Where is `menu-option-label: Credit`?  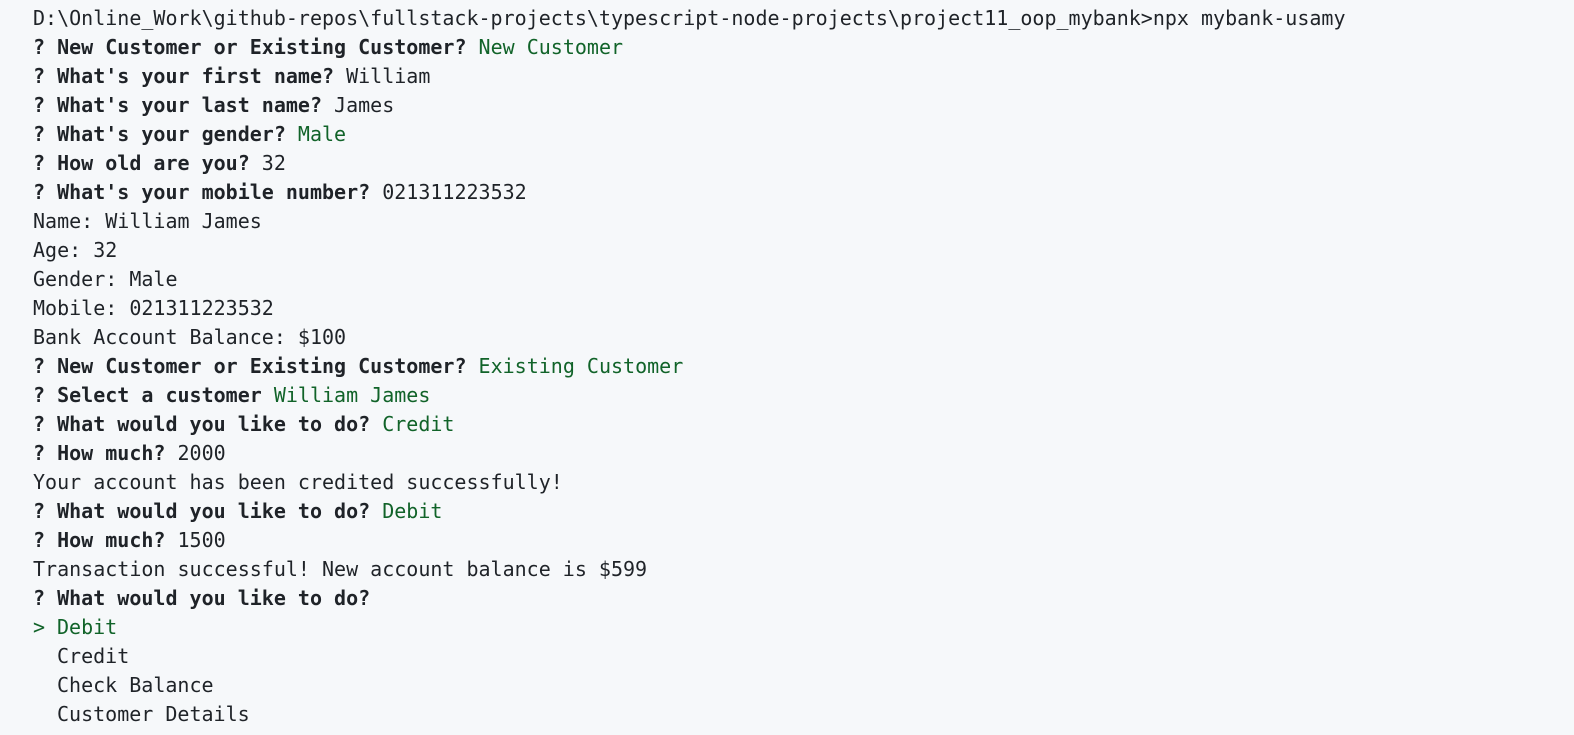 menu-option-label: Credit is located at coordinates (93, 656).